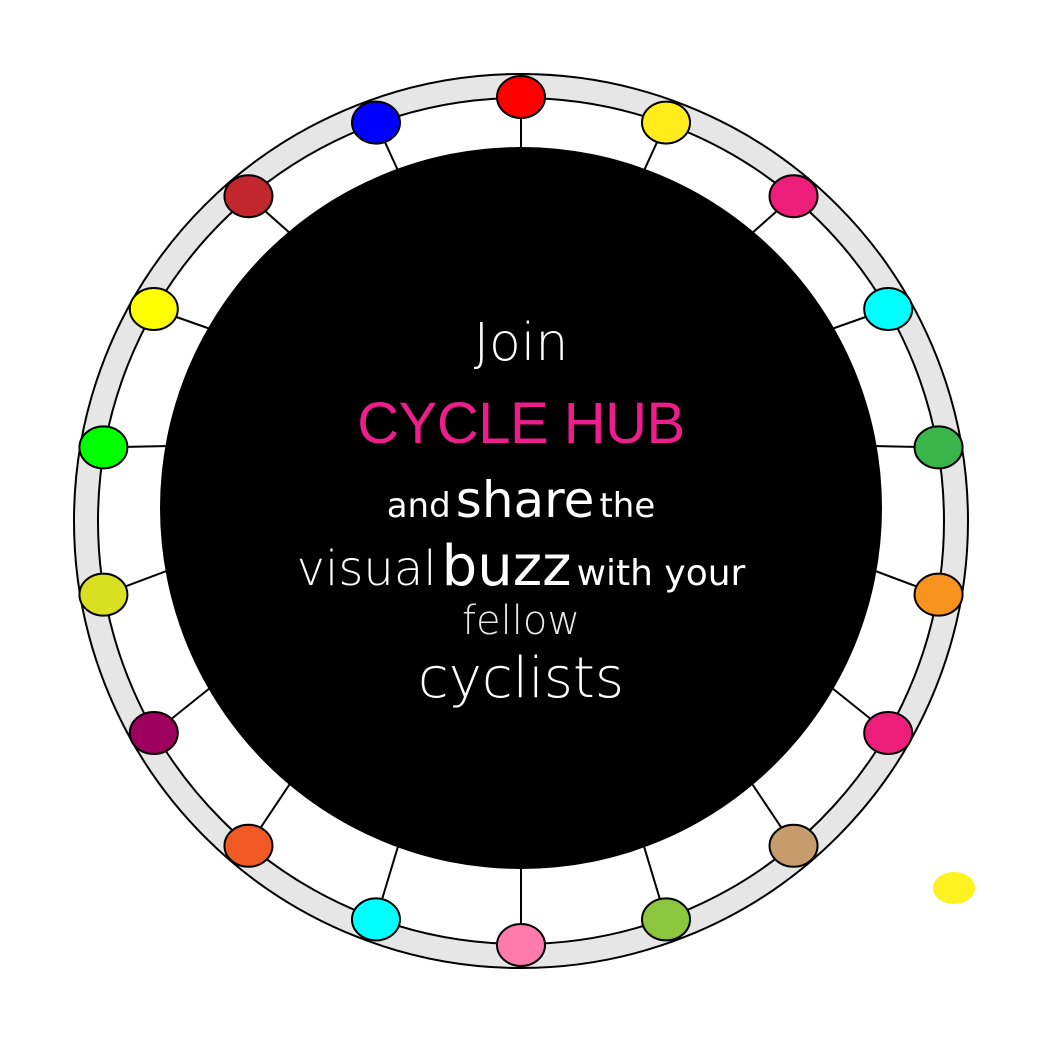  I want to click on visual-word: visual, so click(366, 569).